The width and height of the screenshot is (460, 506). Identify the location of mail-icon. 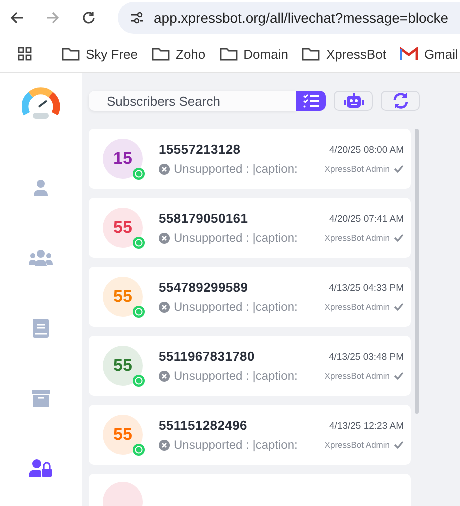
(409, 54).